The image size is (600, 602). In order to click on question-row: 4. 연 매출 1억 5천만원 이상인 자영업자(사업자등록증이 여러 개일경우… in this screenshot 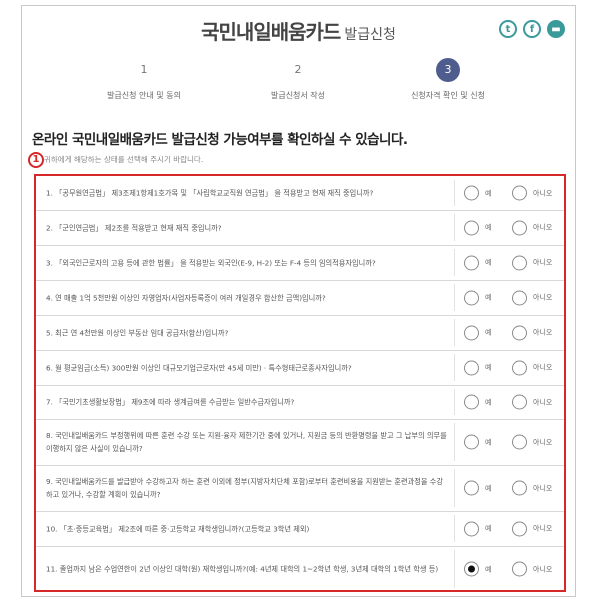, I will do `click(300, 298)`.